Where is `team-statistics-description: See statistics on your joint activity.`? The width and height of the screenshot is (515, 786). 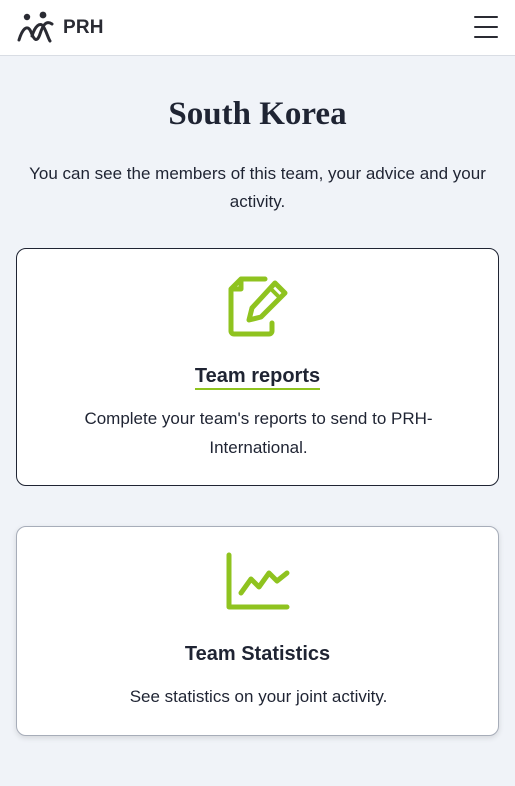 team-statistics-description: See statistics on your joint activity. is located at coordinates (258, 696).